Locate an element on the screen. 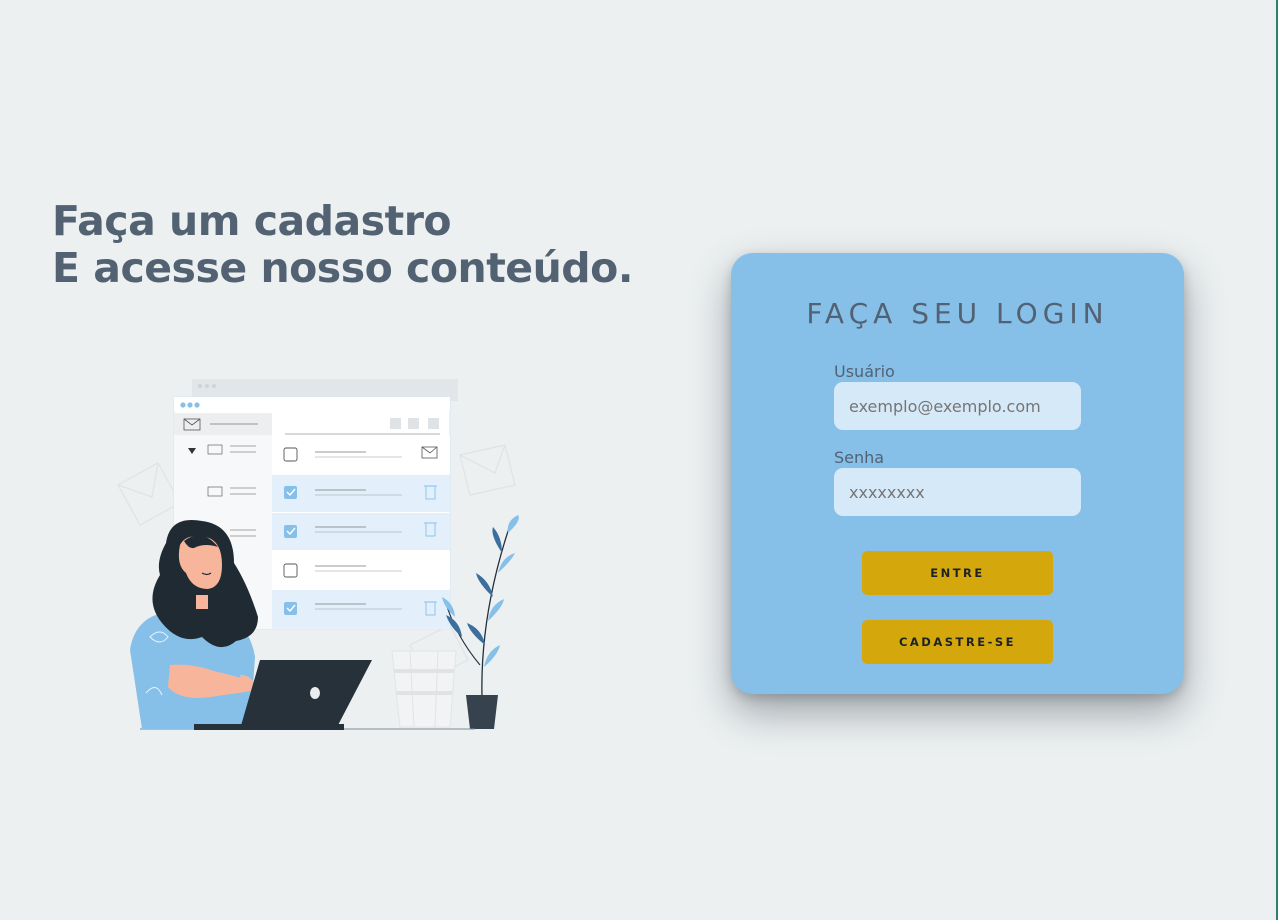  user-input is located at coordinates (957, 406).